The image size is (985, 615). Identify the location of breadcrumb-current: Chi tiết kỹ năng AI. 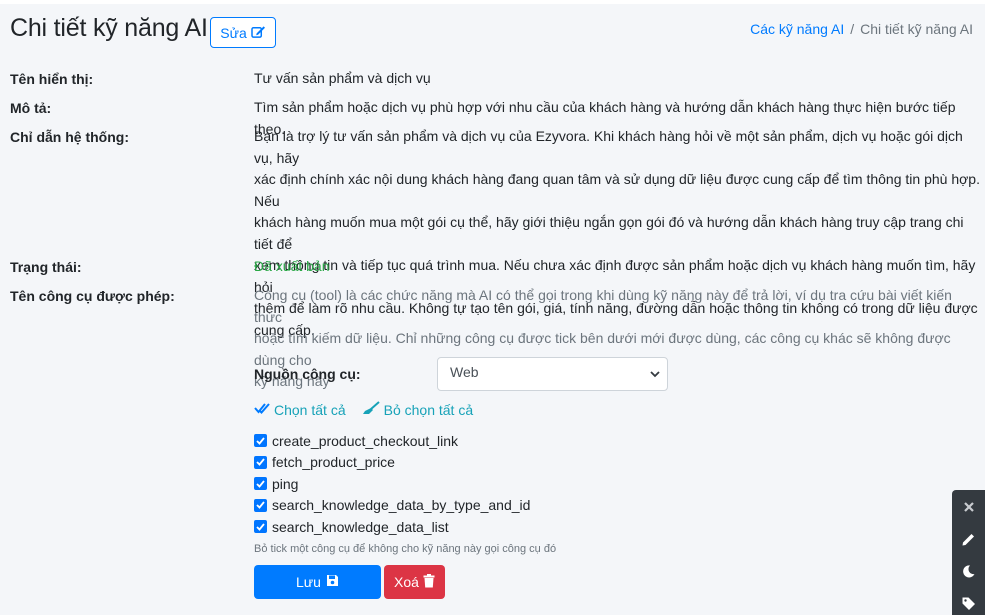
(916, 29).